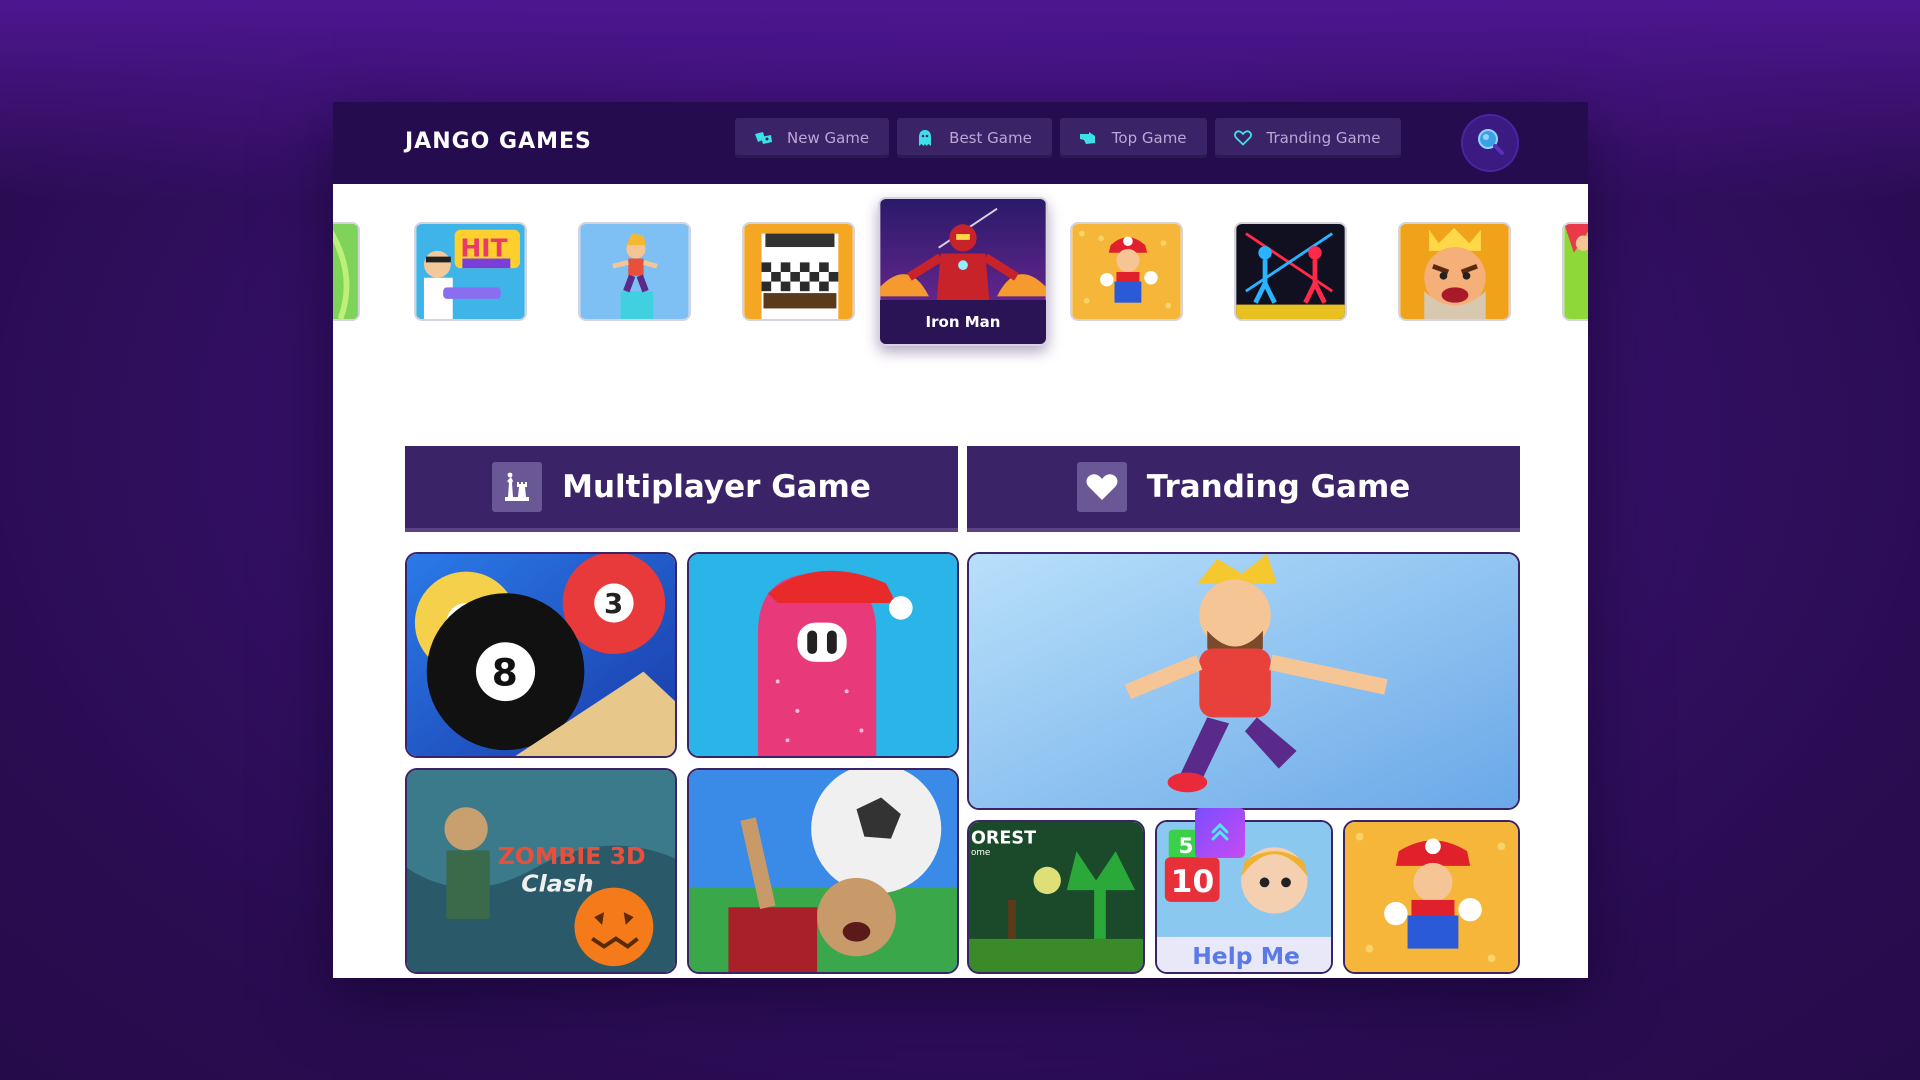 Image resolution: width=1920 pixels, height=1080 pixels. I want to click on help-me-text: Help Me, so click(1246, 956).